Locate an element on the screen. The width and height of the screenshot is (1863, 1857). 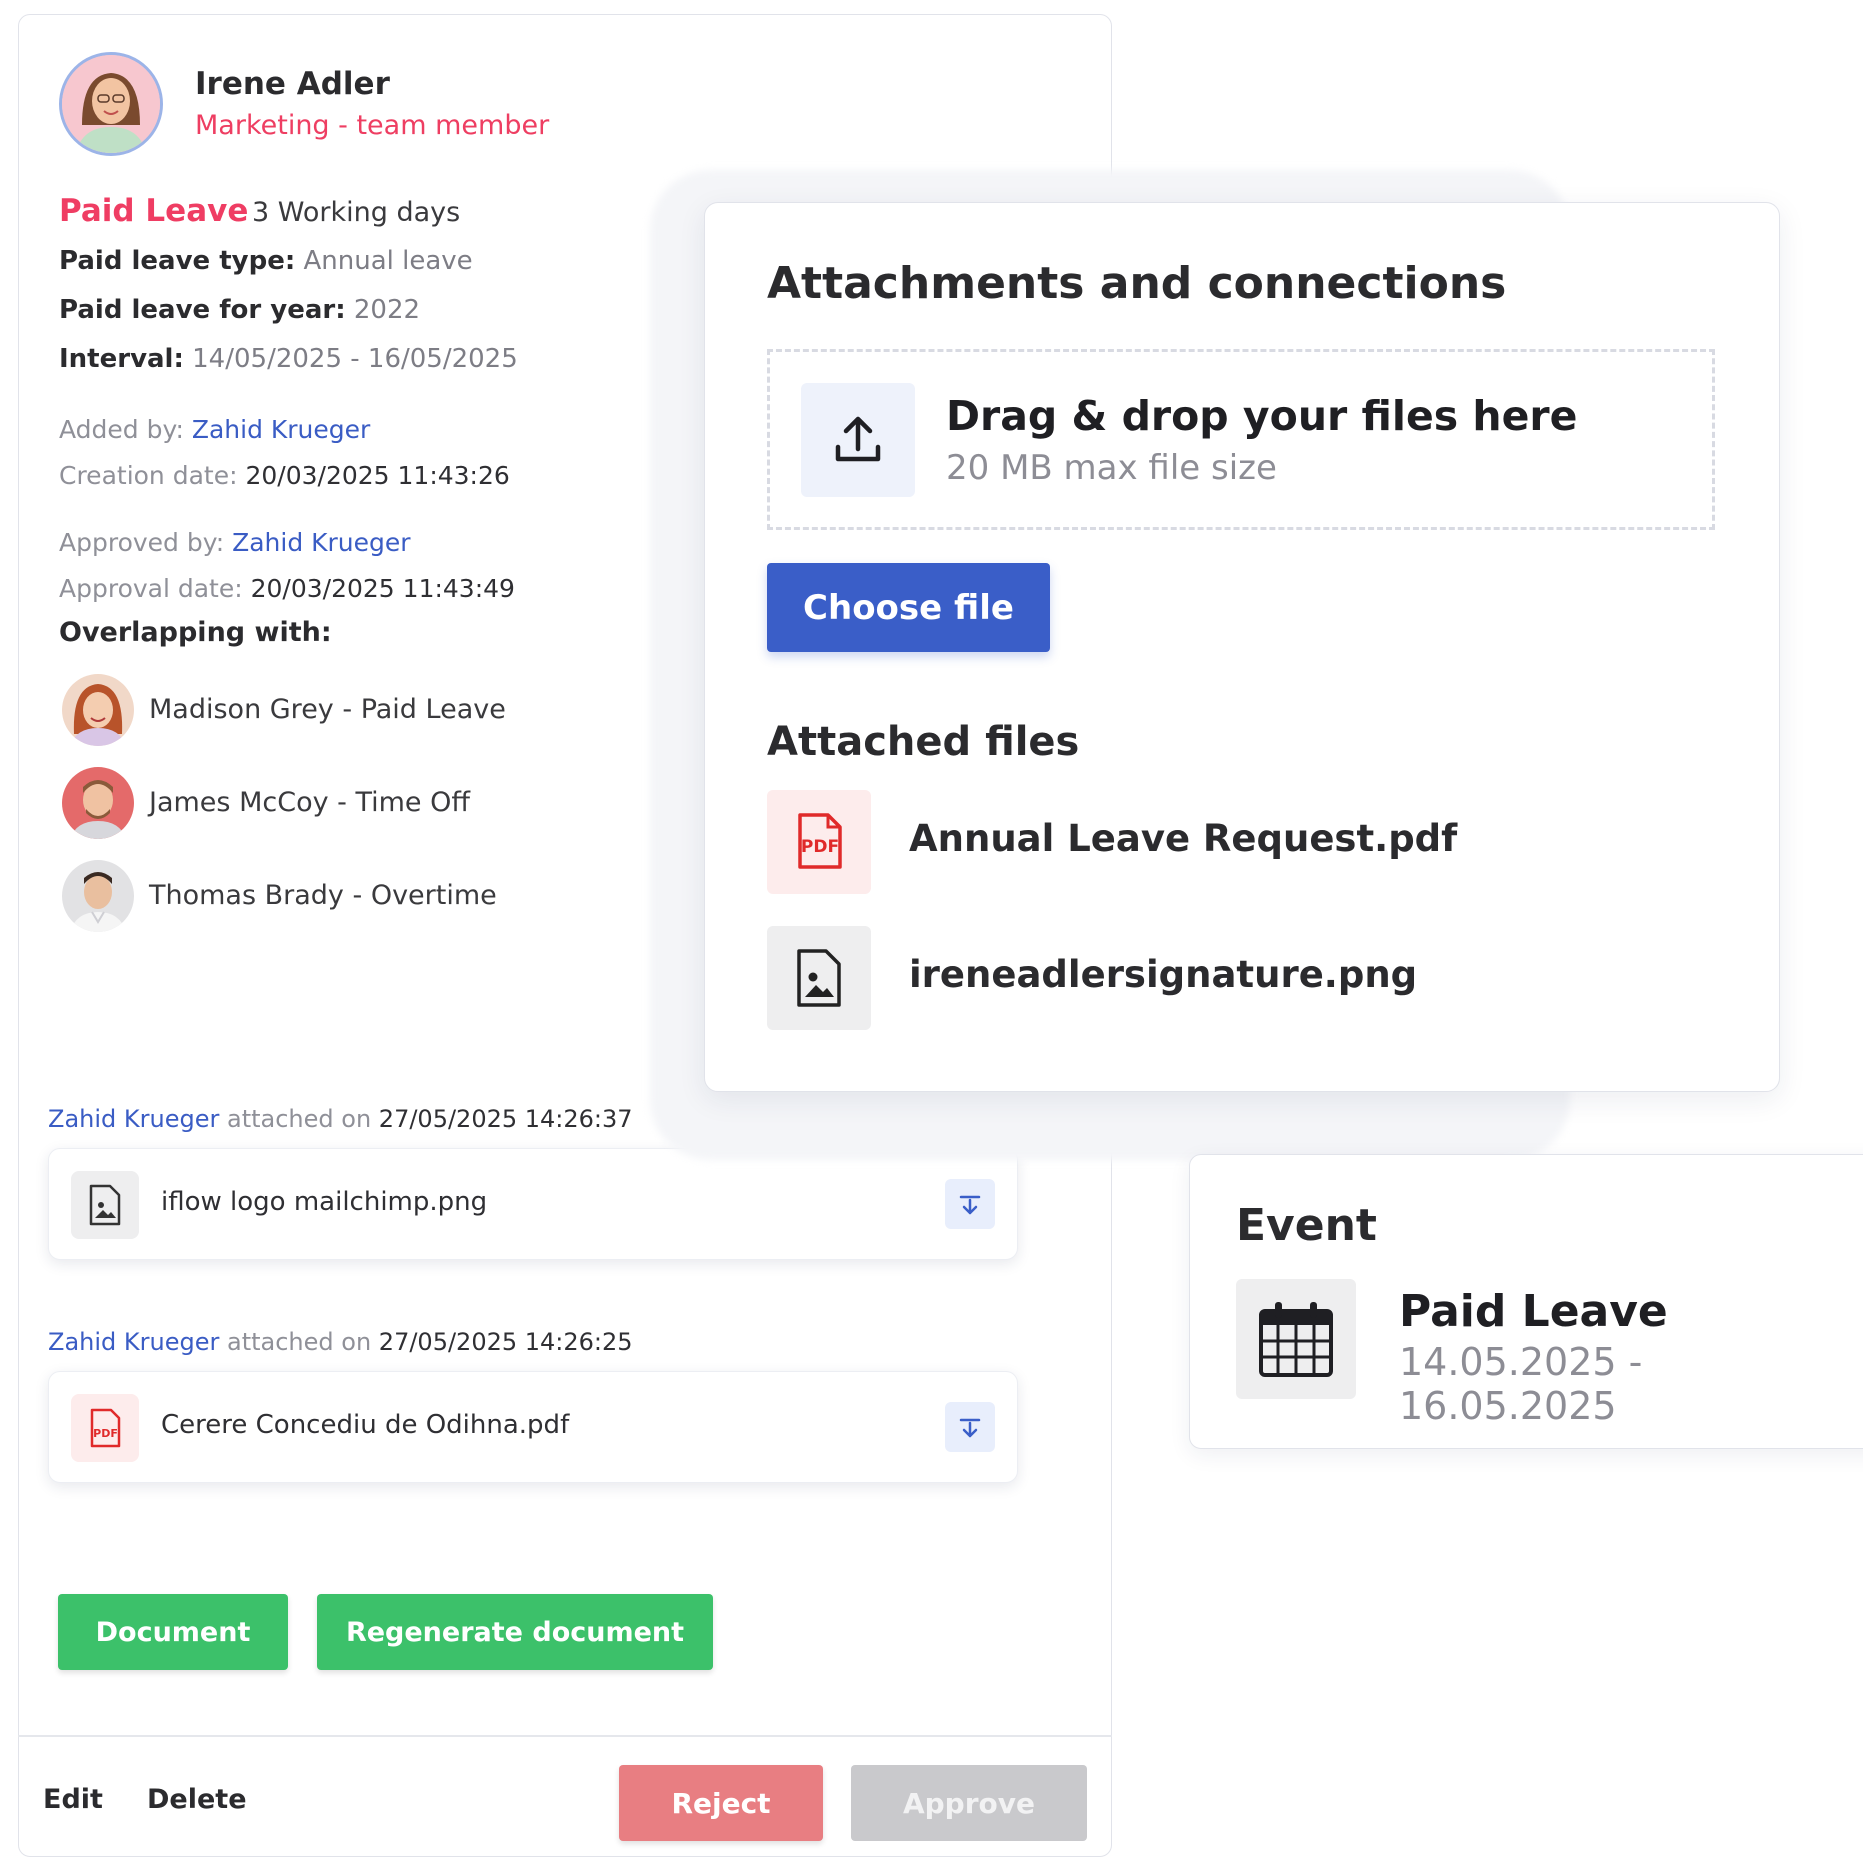
attached-file-name: Annual Leave Request.pdf is located at coordinates (1183, 838).